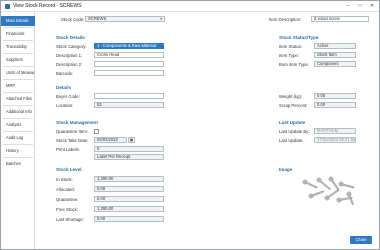  I want to click on image-heading: Image, so click(286, 169).